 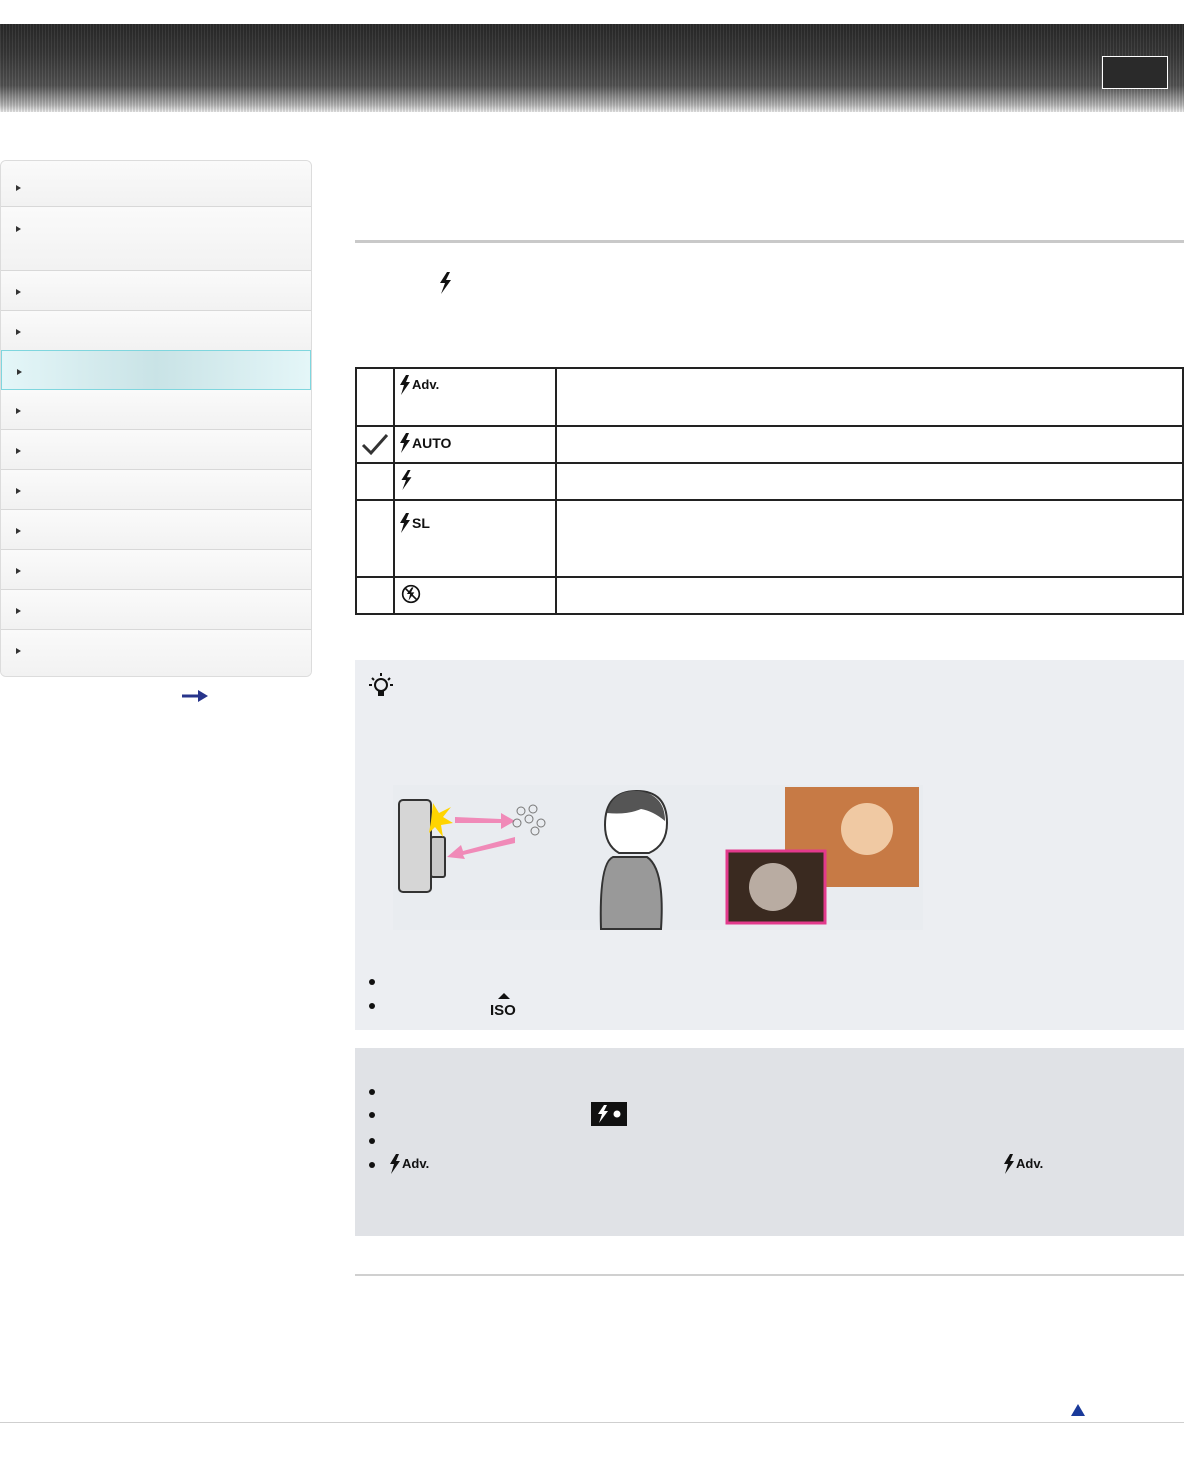 What do you see at coordinates (769, 1142) in the screenshot?
I see `note-box: Adv. Adv.` at bounding box center [769, 1142].